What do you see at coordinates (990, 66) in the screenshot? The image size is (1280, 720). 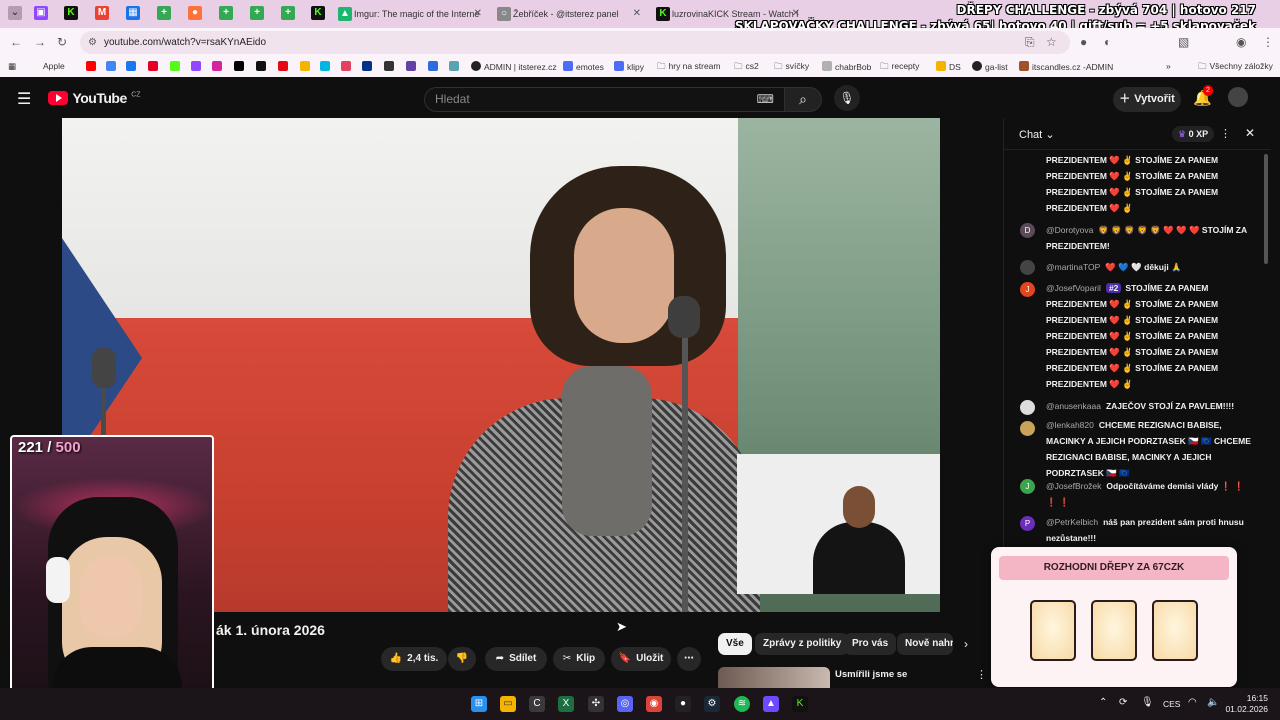 I see `bookmark-ga-list: ga-list` at bounding box center [990, 66].